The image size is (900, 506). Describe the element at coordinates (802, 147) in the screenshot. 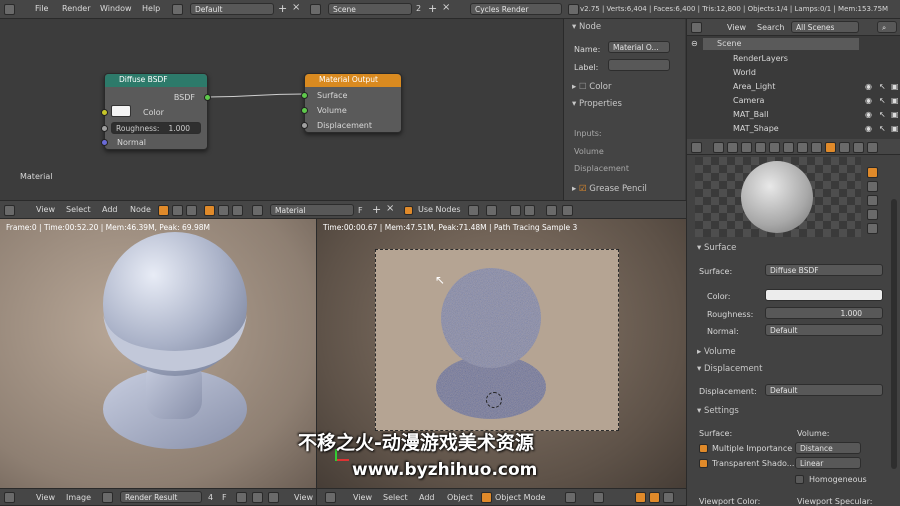

I see `modifiers-tab-icon` at that location.